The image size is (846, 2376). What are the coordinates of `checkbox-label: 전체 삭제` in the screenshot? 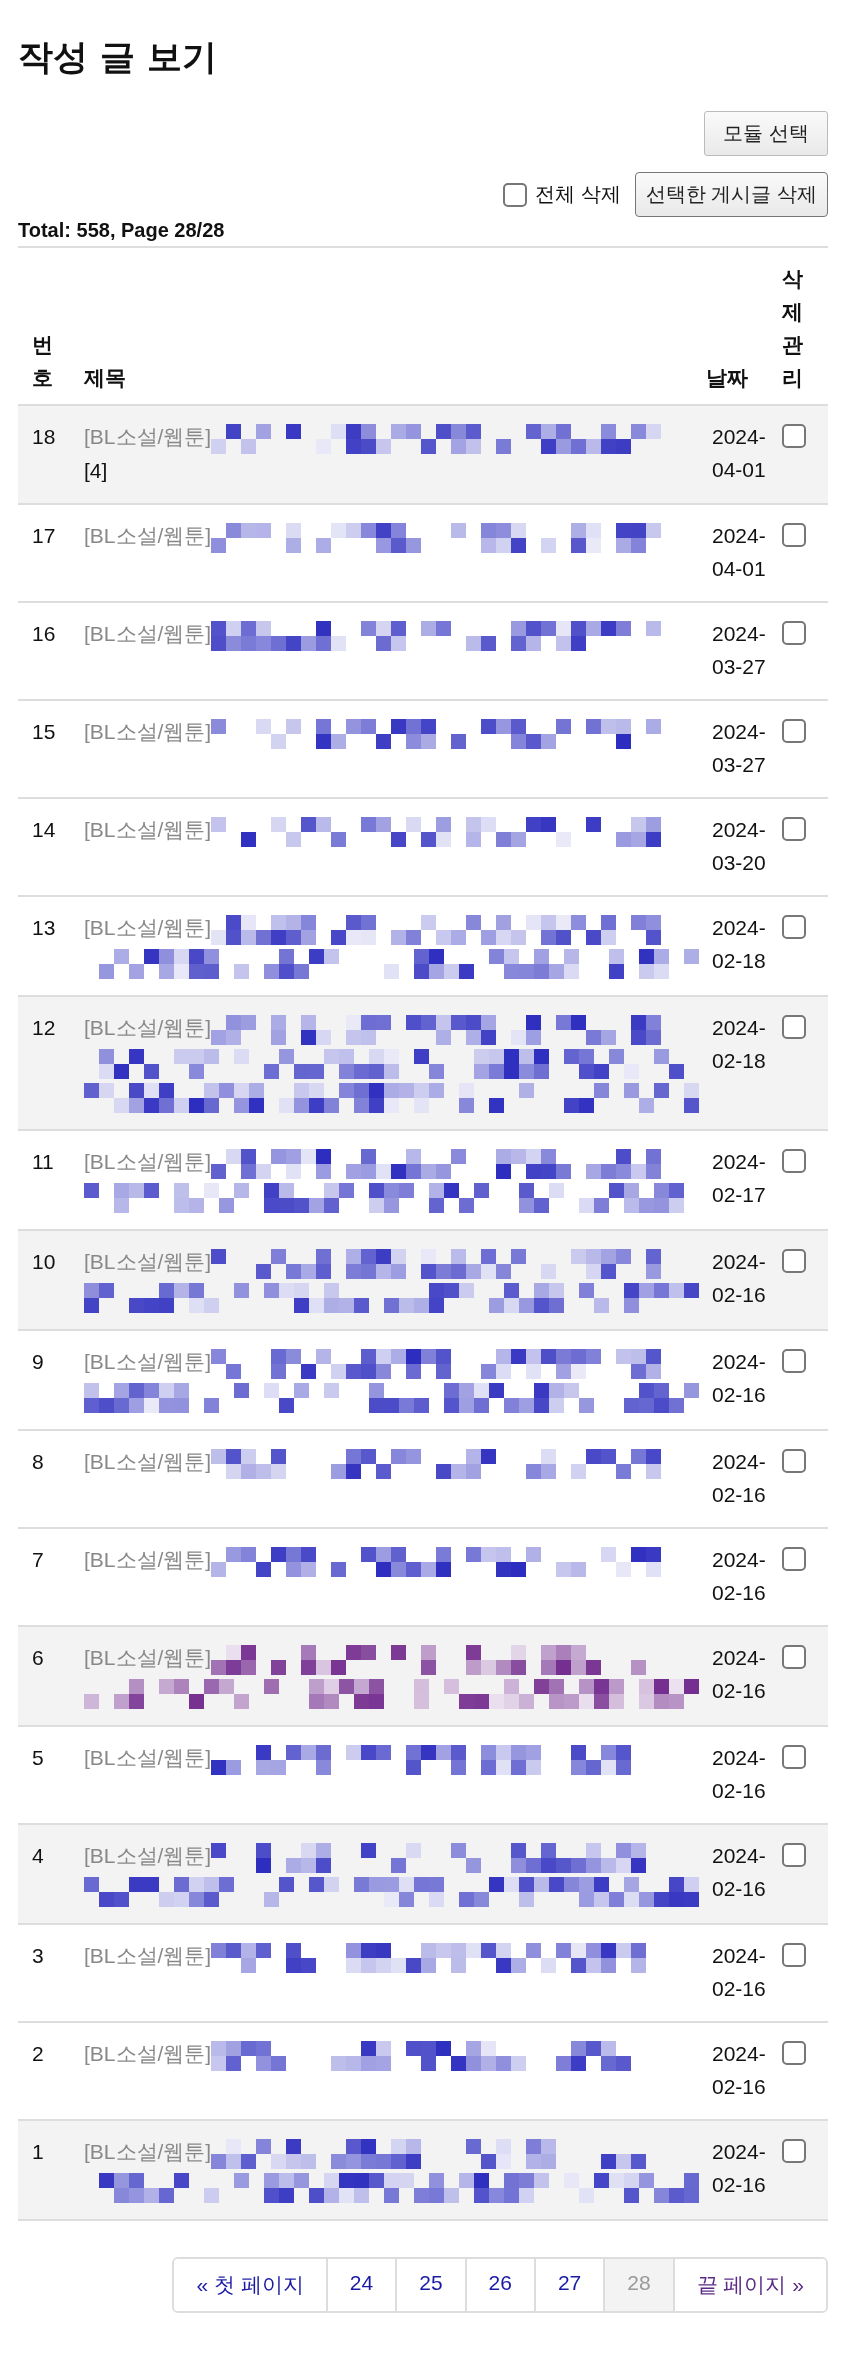 It's located at (578, 194).